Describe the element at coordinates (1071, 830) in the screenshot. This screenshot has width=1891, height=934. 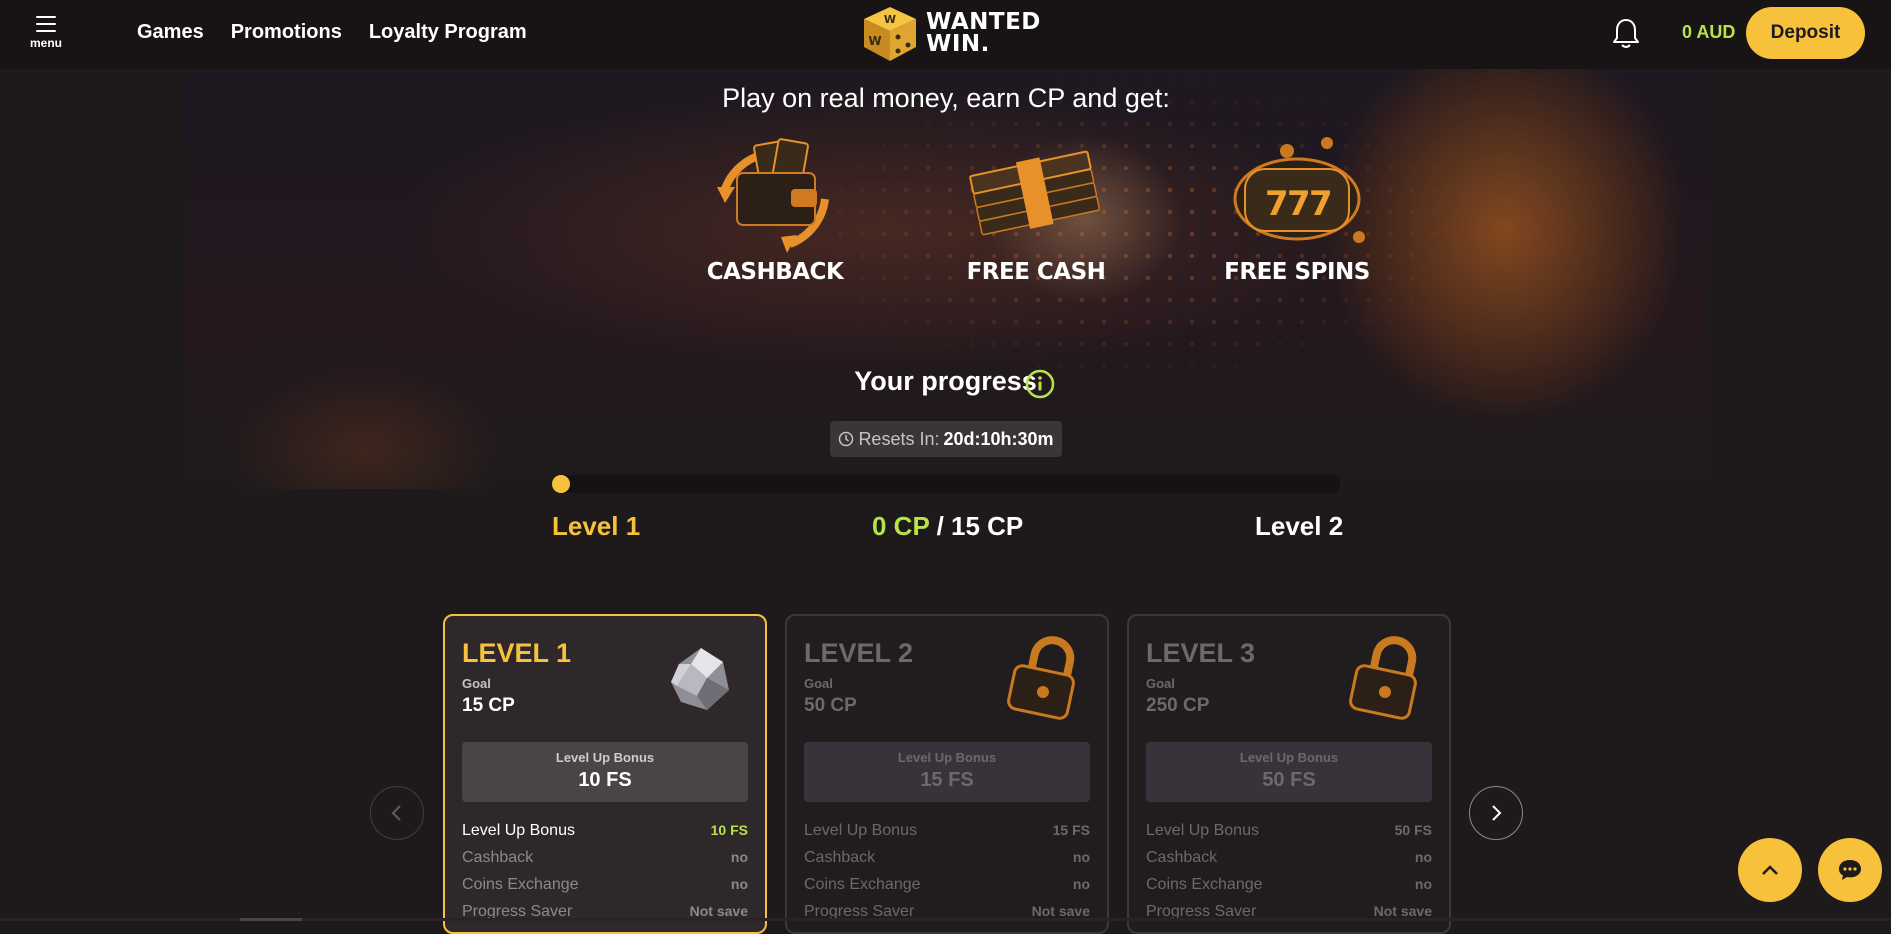
I see `detail-value: 15 FS` at that location.